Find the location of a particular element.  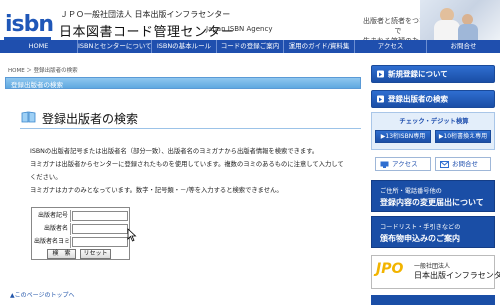

distribution-big: 頒布物申込みのご案内 is located at coordinates (420, 238).